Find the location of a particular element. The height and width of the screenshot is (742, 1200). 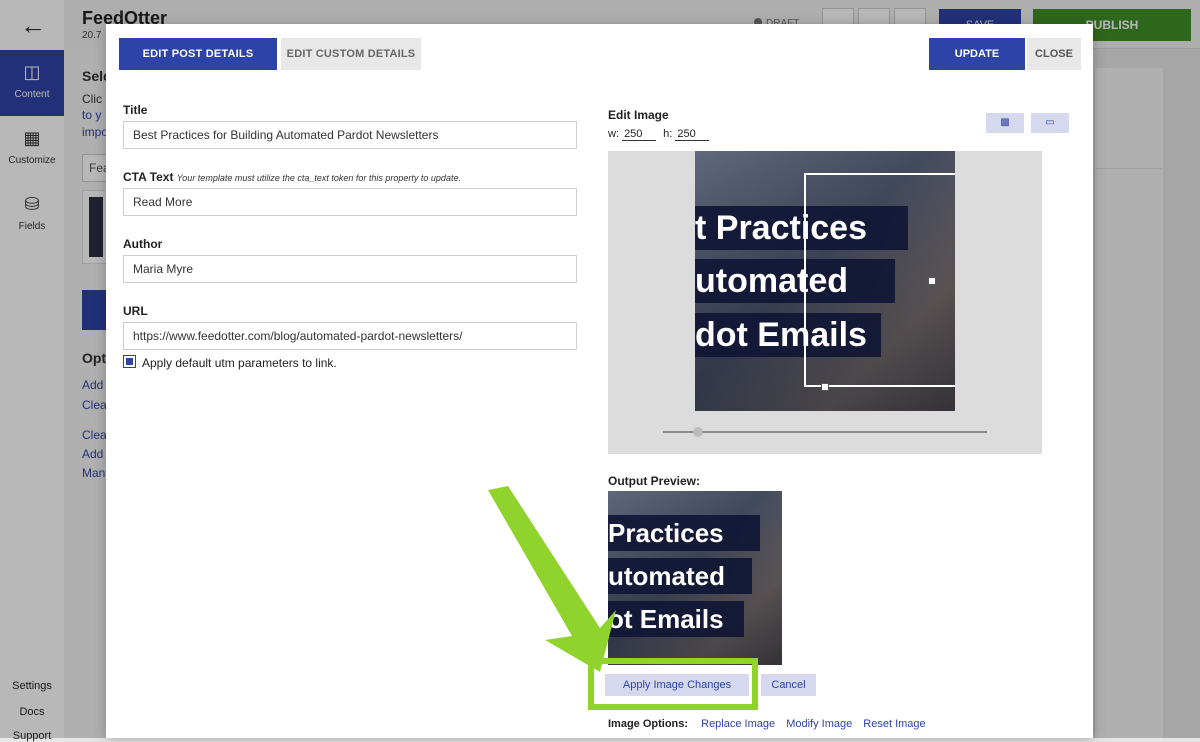

author-label: Author is located at coordinates (143, 244).